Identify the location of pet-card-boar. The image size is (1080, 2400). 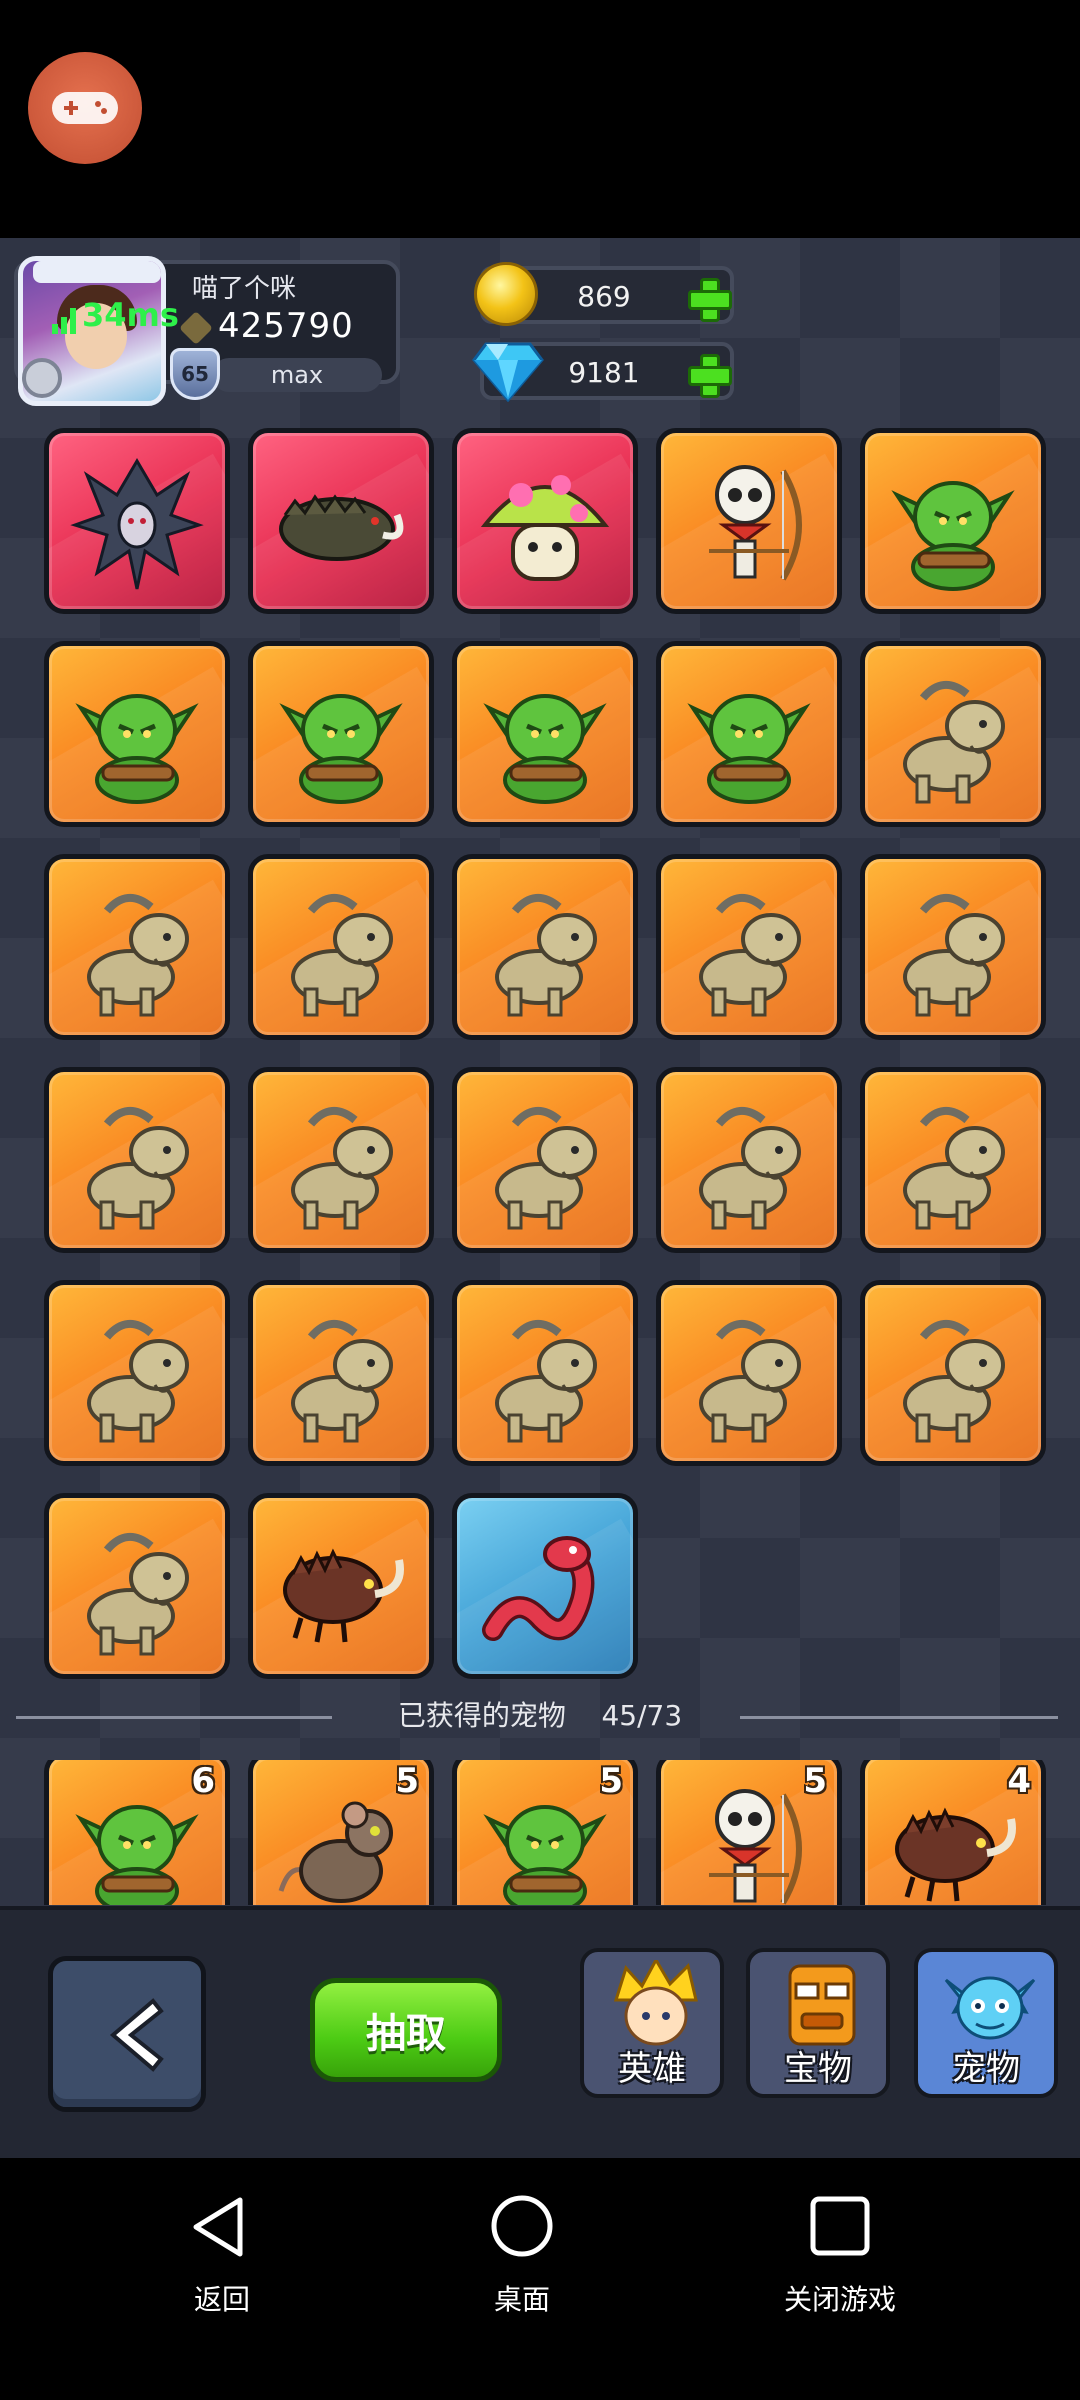
(341, 521).